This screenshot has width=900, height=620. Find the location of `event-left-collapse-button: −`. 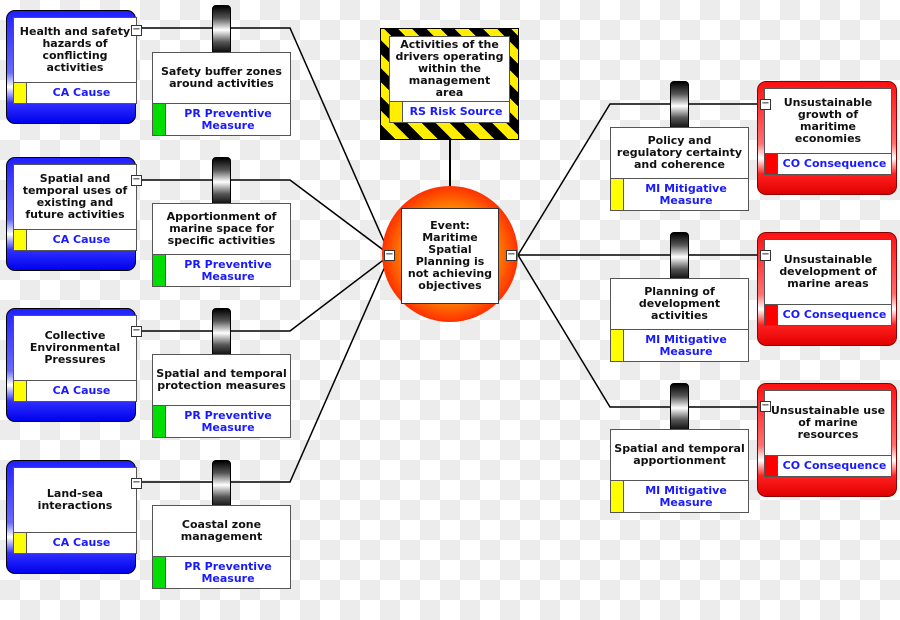

event-left-collapse-button: − is located at coordinates (389, 255).